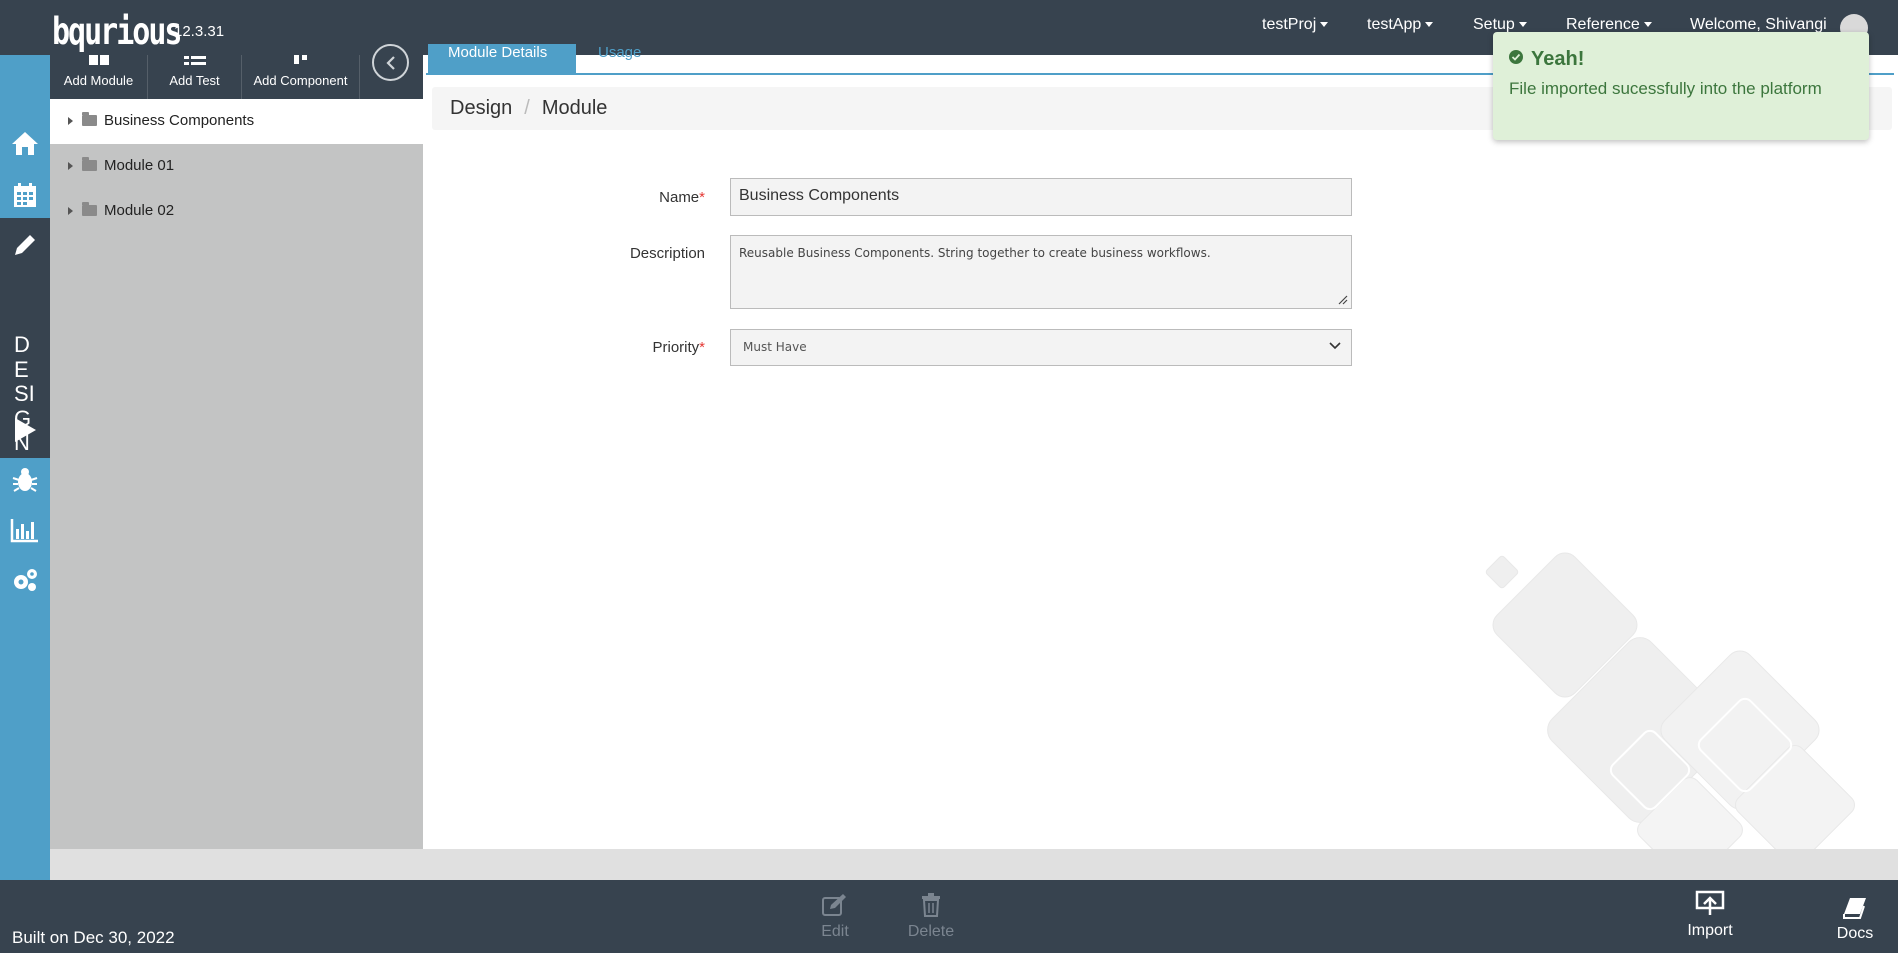 The image size is (1898, 953). Describe the element at coordinates (25, 580) in the screenshot. I see `gears-icon` at that location.